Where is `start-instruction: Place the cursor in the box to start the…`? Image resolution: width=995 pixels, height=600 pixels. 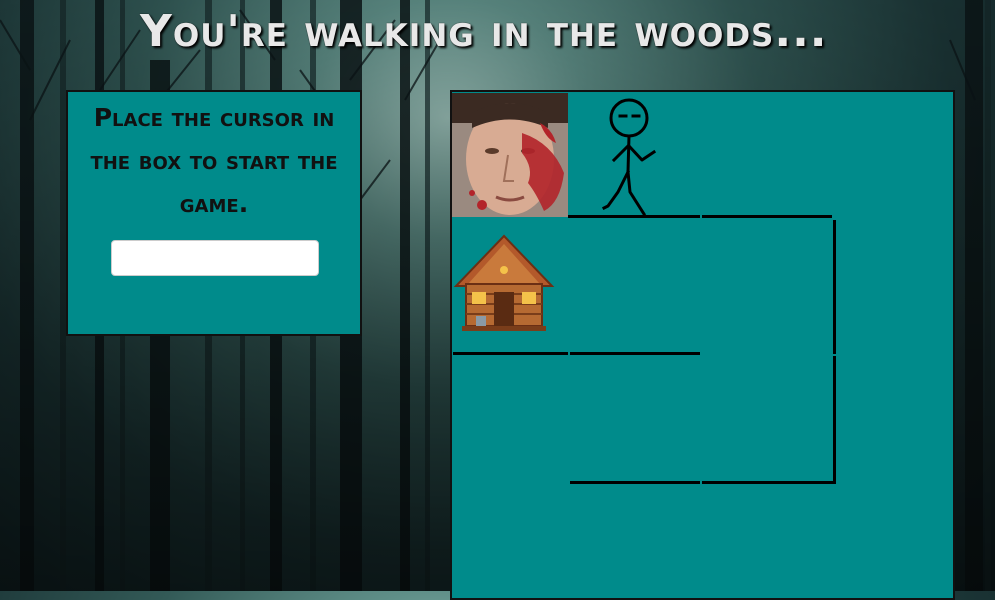 start-instruction: Place the cursor in the box to start the… is located at coordinates (214, 160).